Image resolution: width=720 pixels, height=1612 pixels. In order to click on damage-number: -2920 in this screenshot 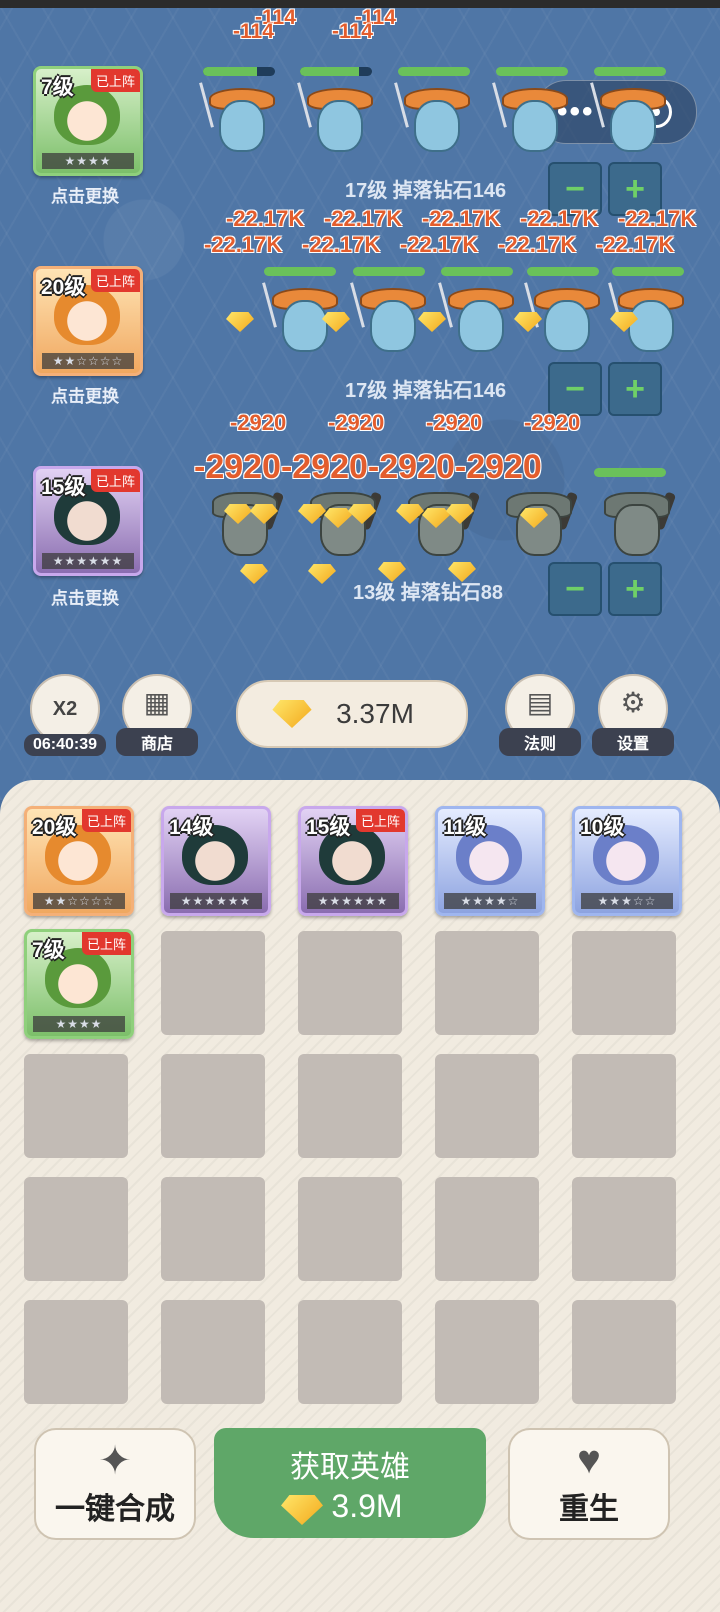, I will do `click(258, 422)`.